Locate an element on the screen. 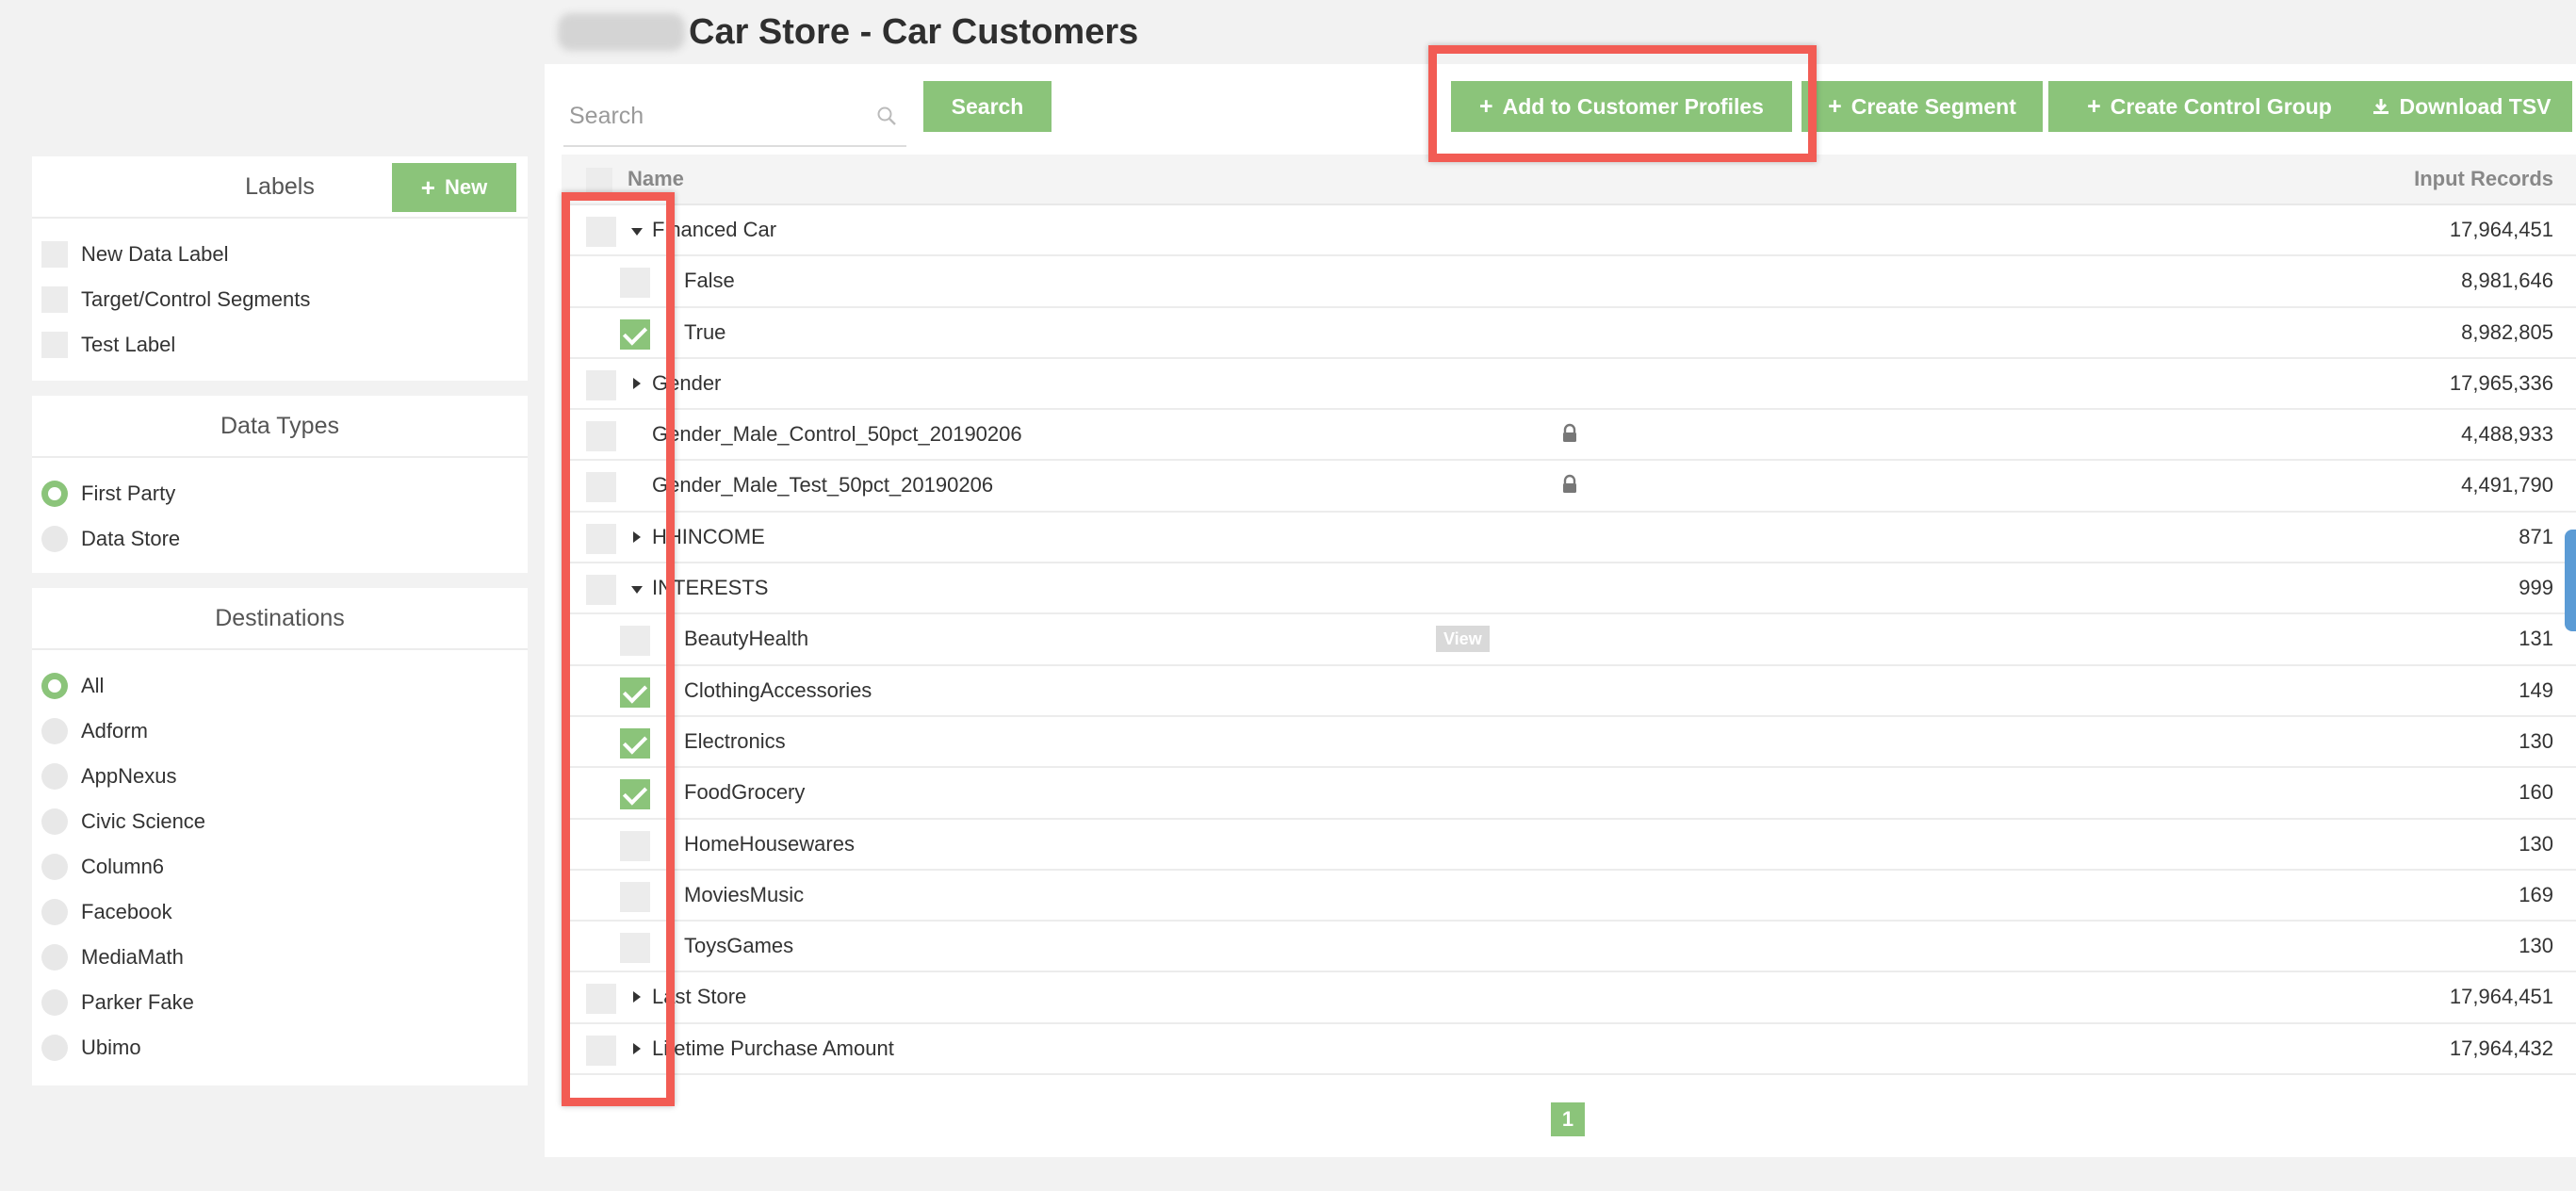 This screenshot has width=2576, height=1191. table-row: Electronics 130 is located at coordinates (1569, 743).